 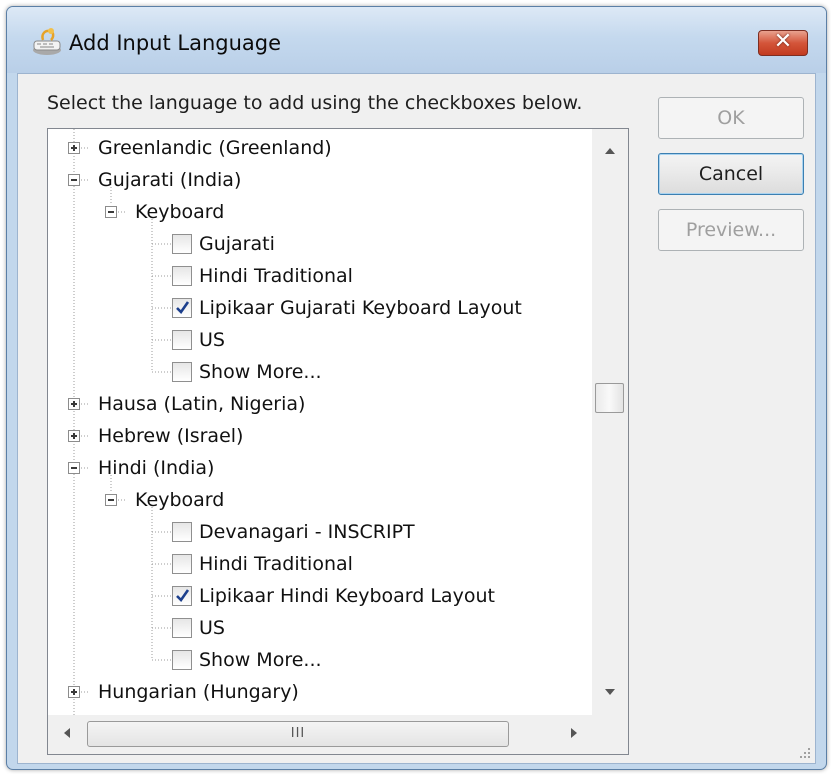 What do you see at coordinates (347, 596) in the screenshot?
I see `tree-item-label: Lipikaar Hindi Keyboard Layout` at bounding box center [347, 596].